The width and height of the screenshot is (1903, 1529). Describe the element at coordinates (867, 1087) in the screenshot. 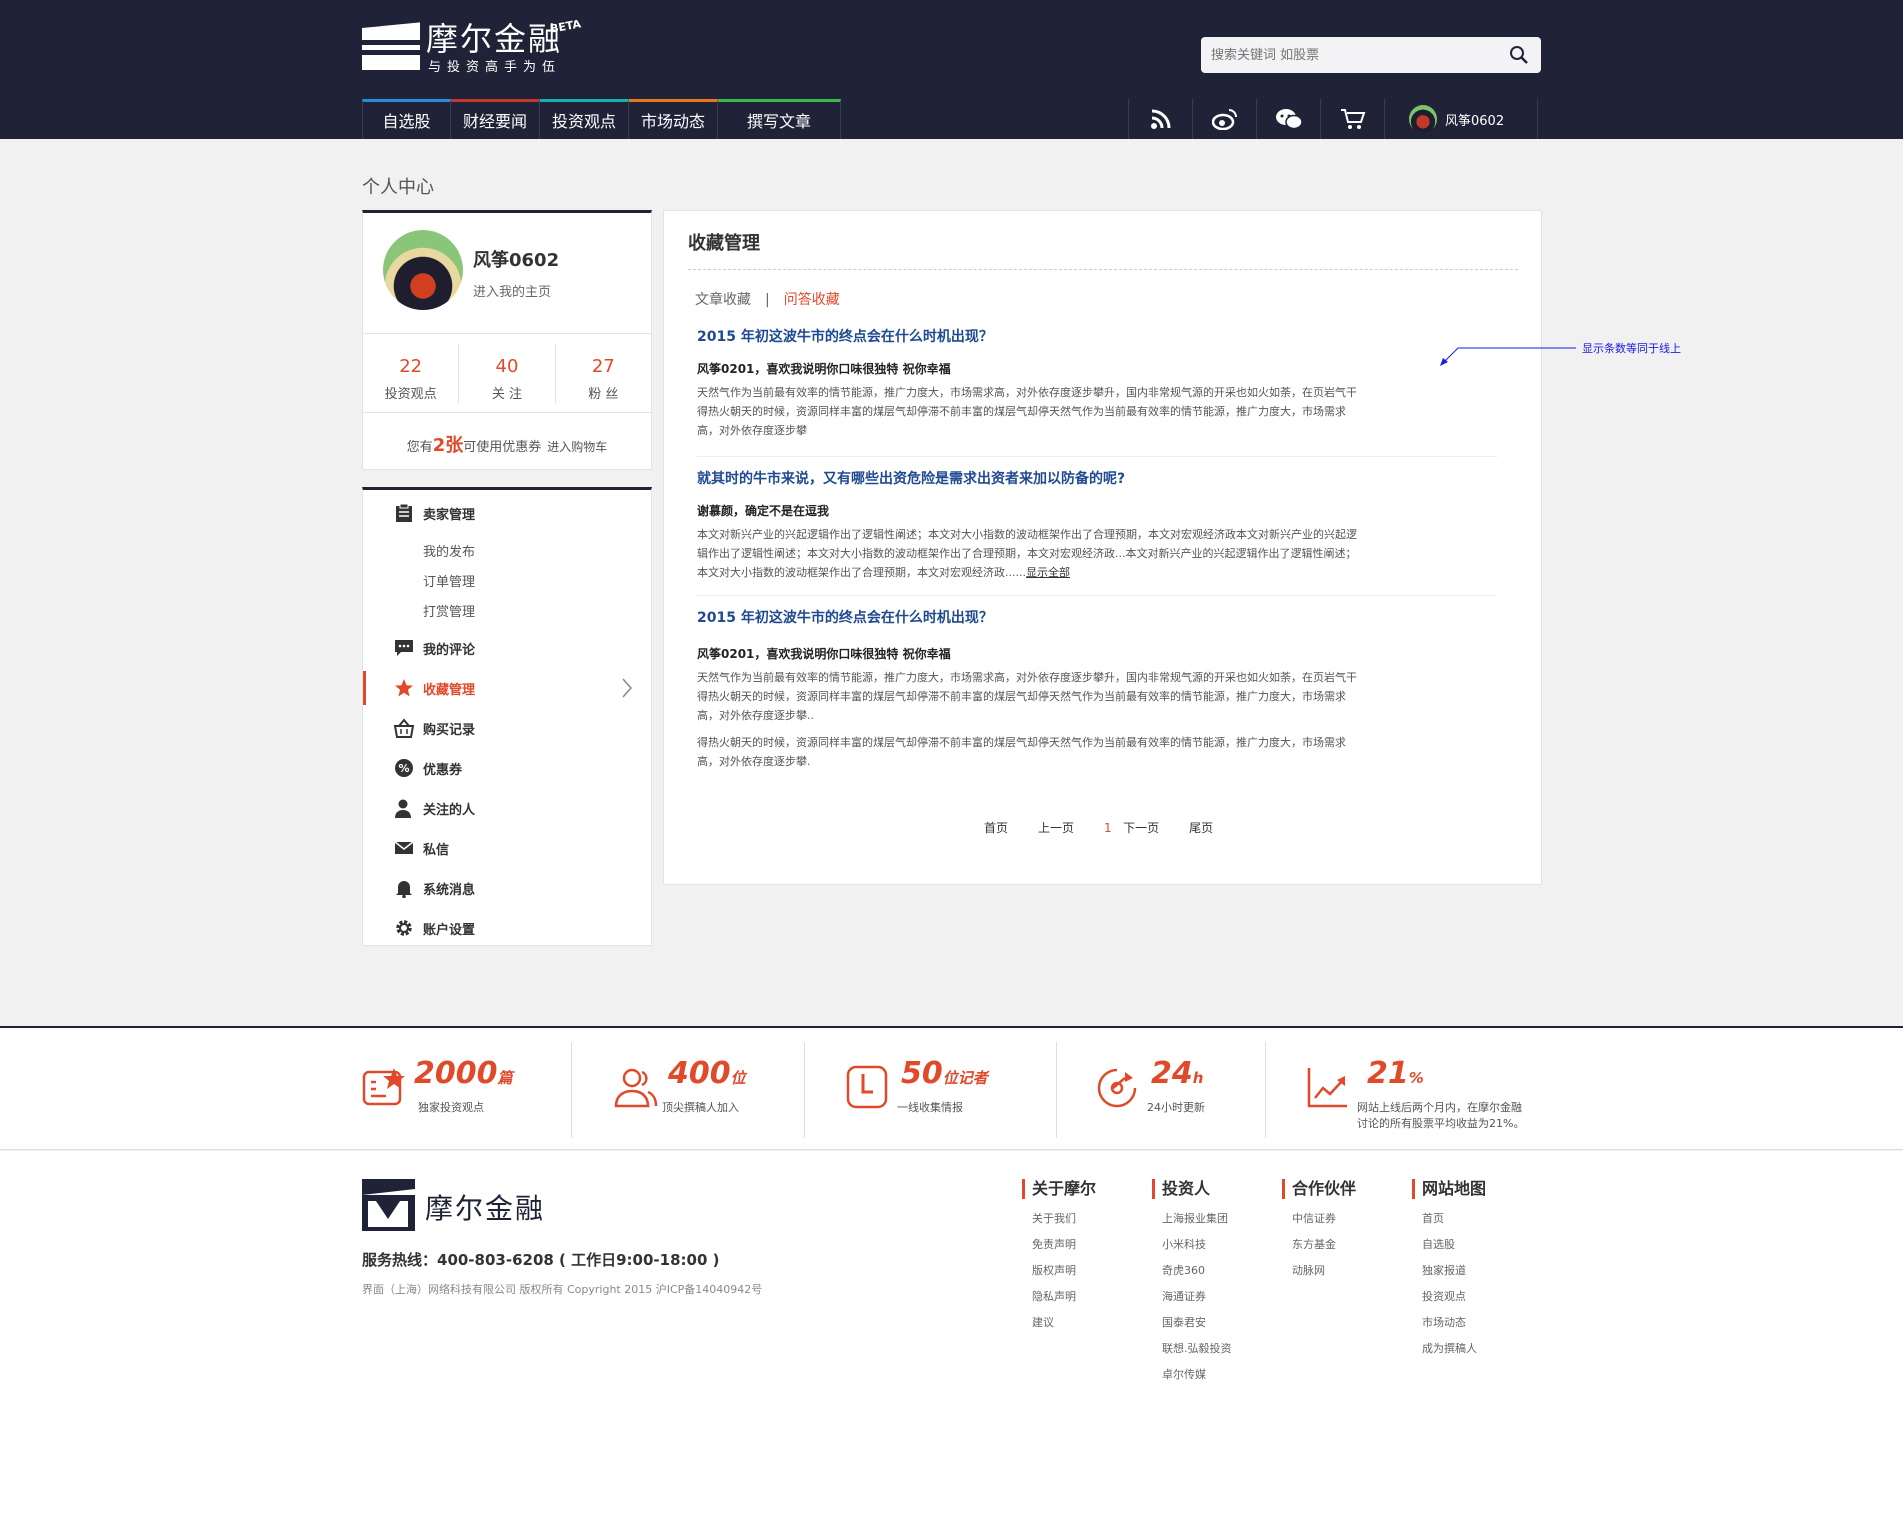

I see `clock-icon` at that location.